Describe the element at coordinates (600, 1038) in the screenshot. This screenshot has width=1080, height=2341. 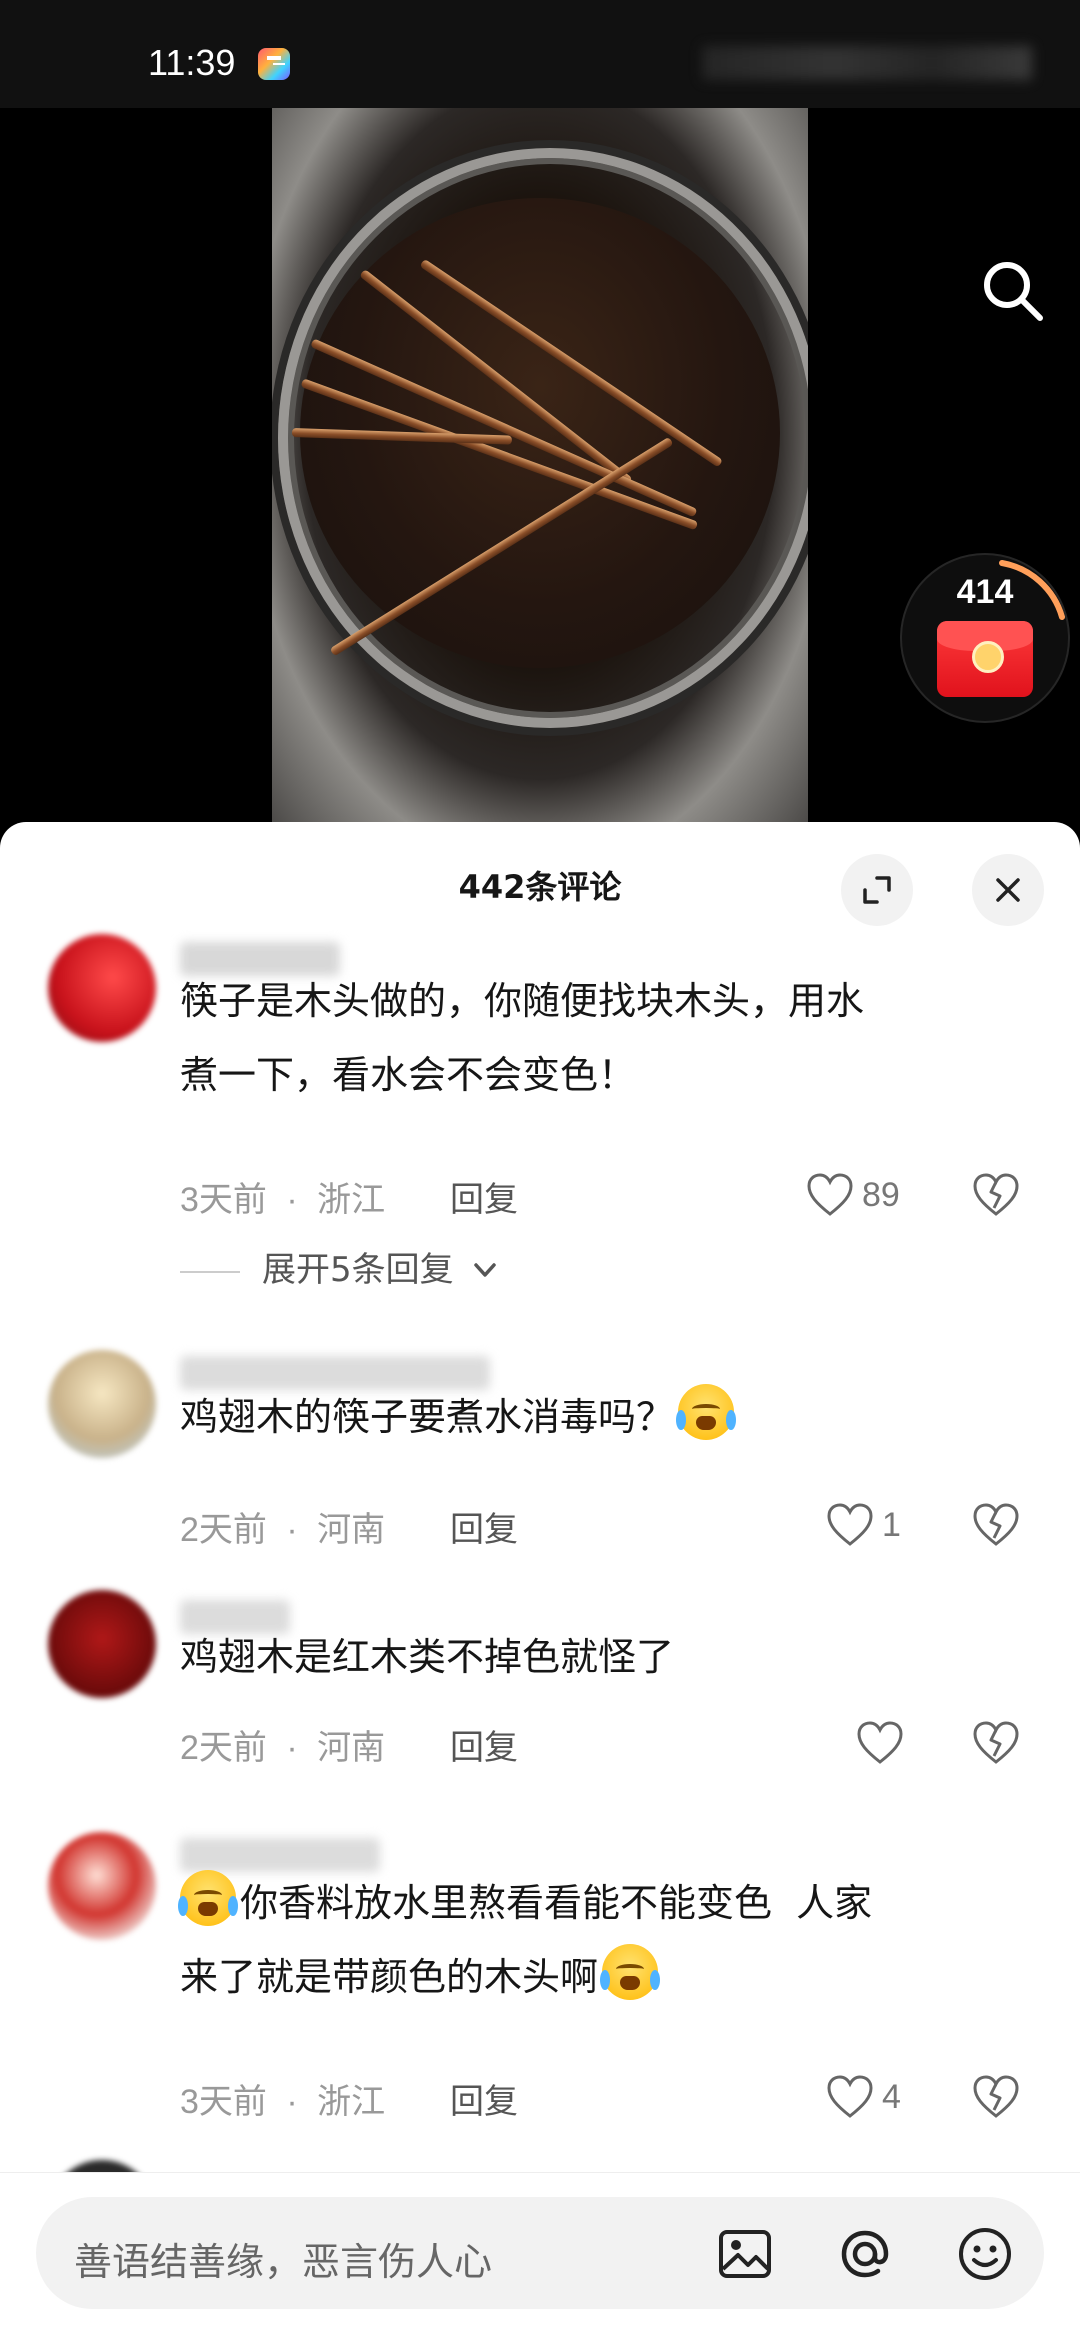
I see `comment-text: 筷子是木头做的，你随便找块木头，用水 煮一下，看水会不会变色！` at that location.